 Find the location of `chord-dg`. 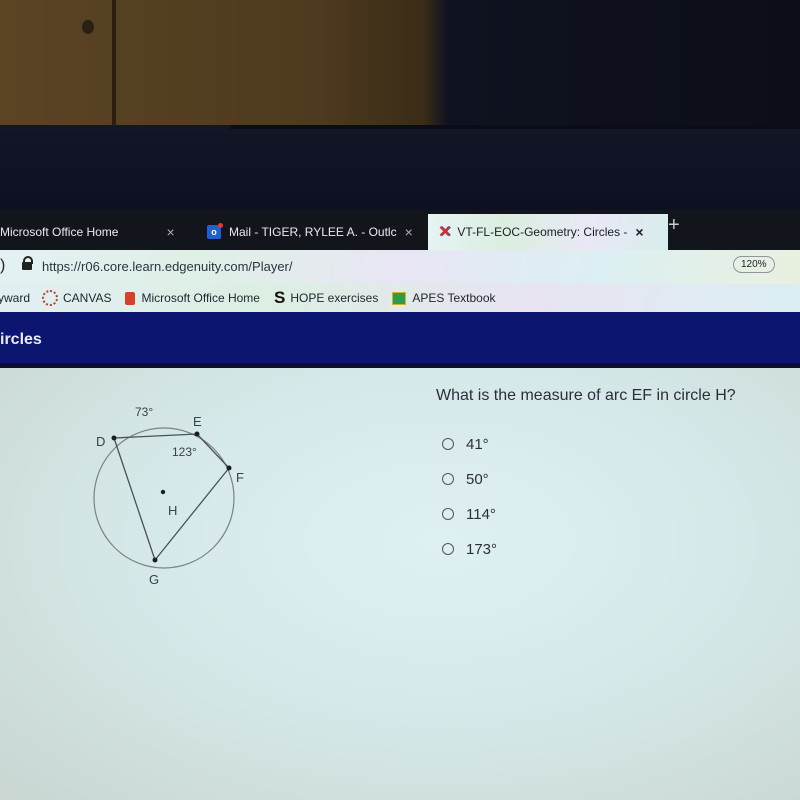

chord-dg is located at coordinates (134, 499).